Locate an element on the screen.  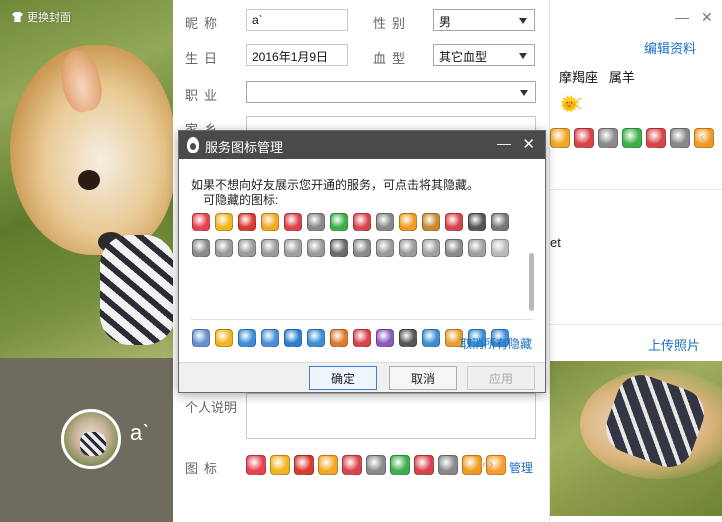
gender-select: 男 is located at coordinates (484, 20).